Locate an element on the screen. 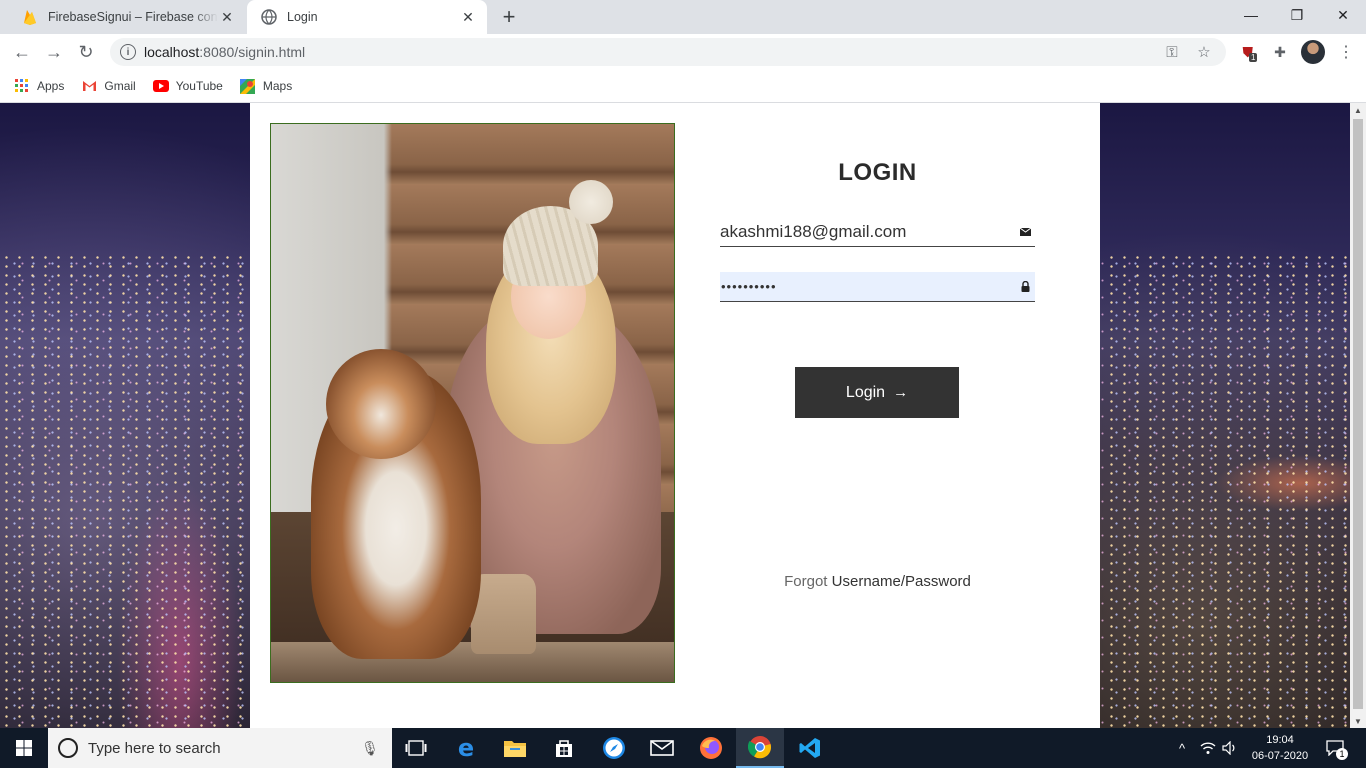 Image resolution: width=1366 pixels, height=768 pixels. forgot-link: Forgot Username/Password is located at coordinates (877, 581).